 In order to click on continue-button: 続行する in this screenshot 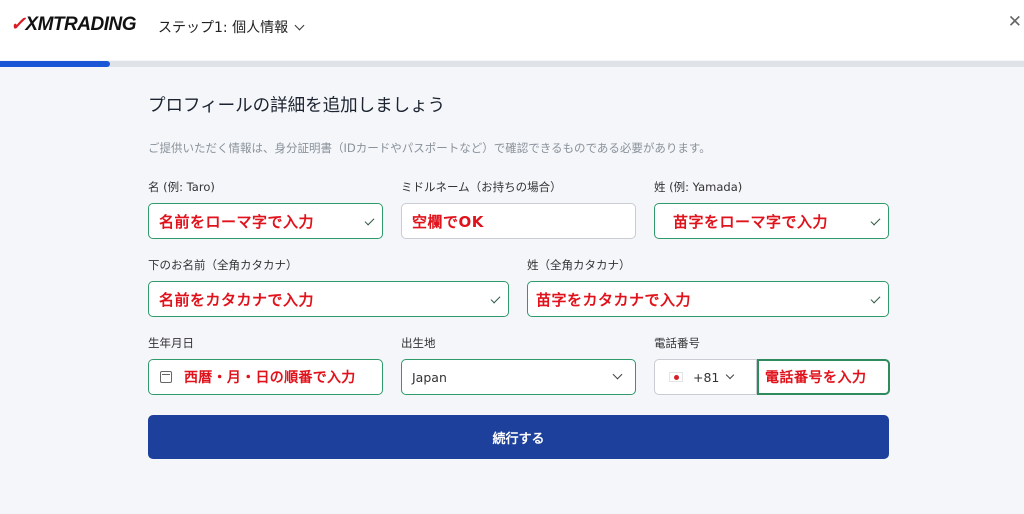, I will do `click(518, 437)`.